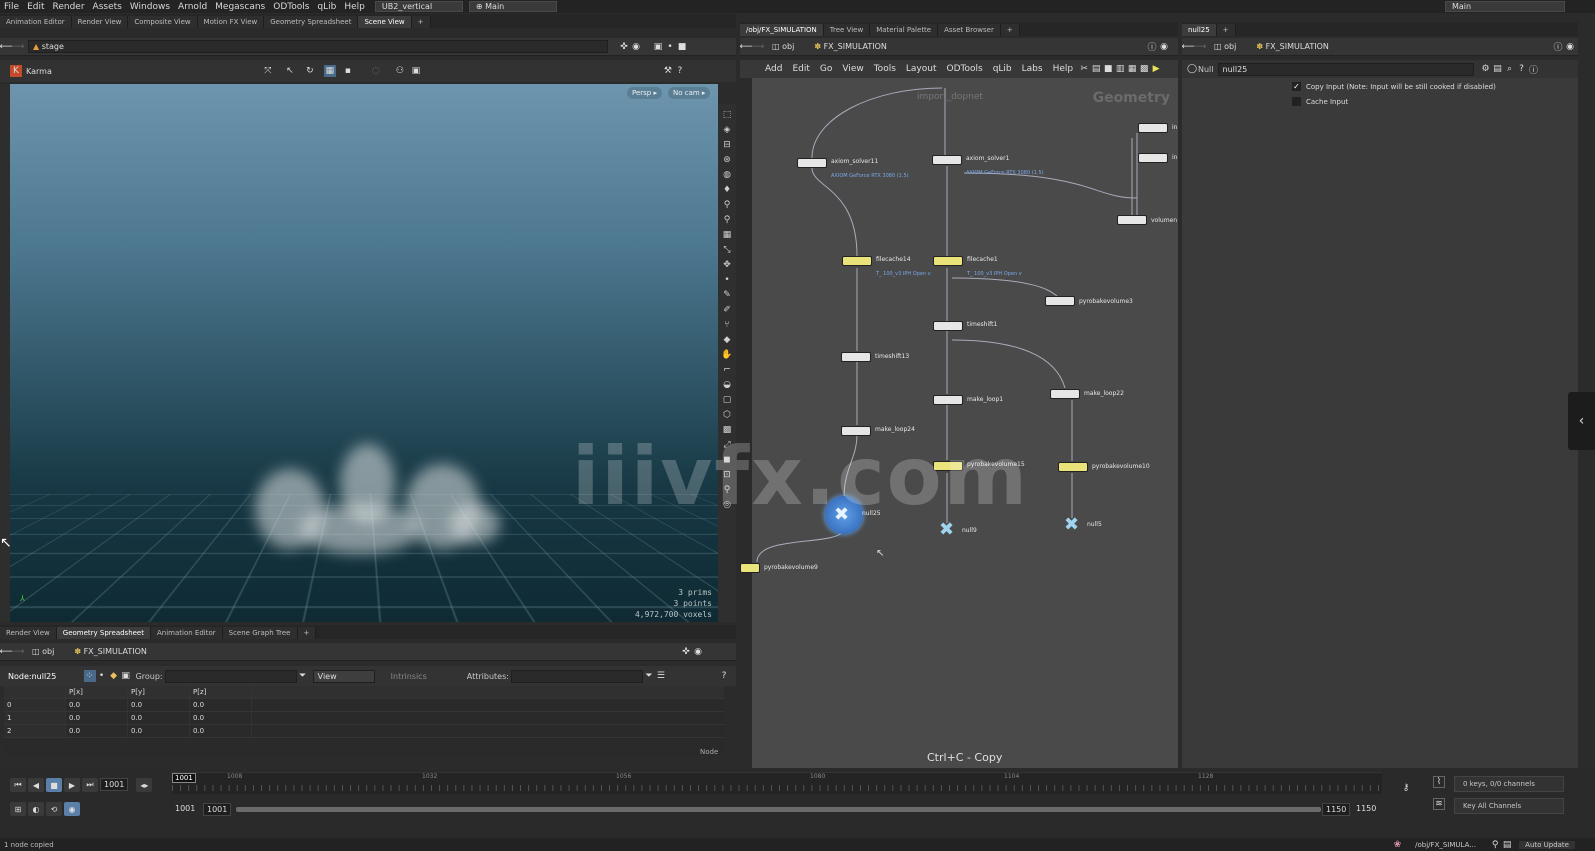  Describe the element at coordinates (6, 47) in the screenshot. I see `back-arrow-icon: ⟵` at that location.